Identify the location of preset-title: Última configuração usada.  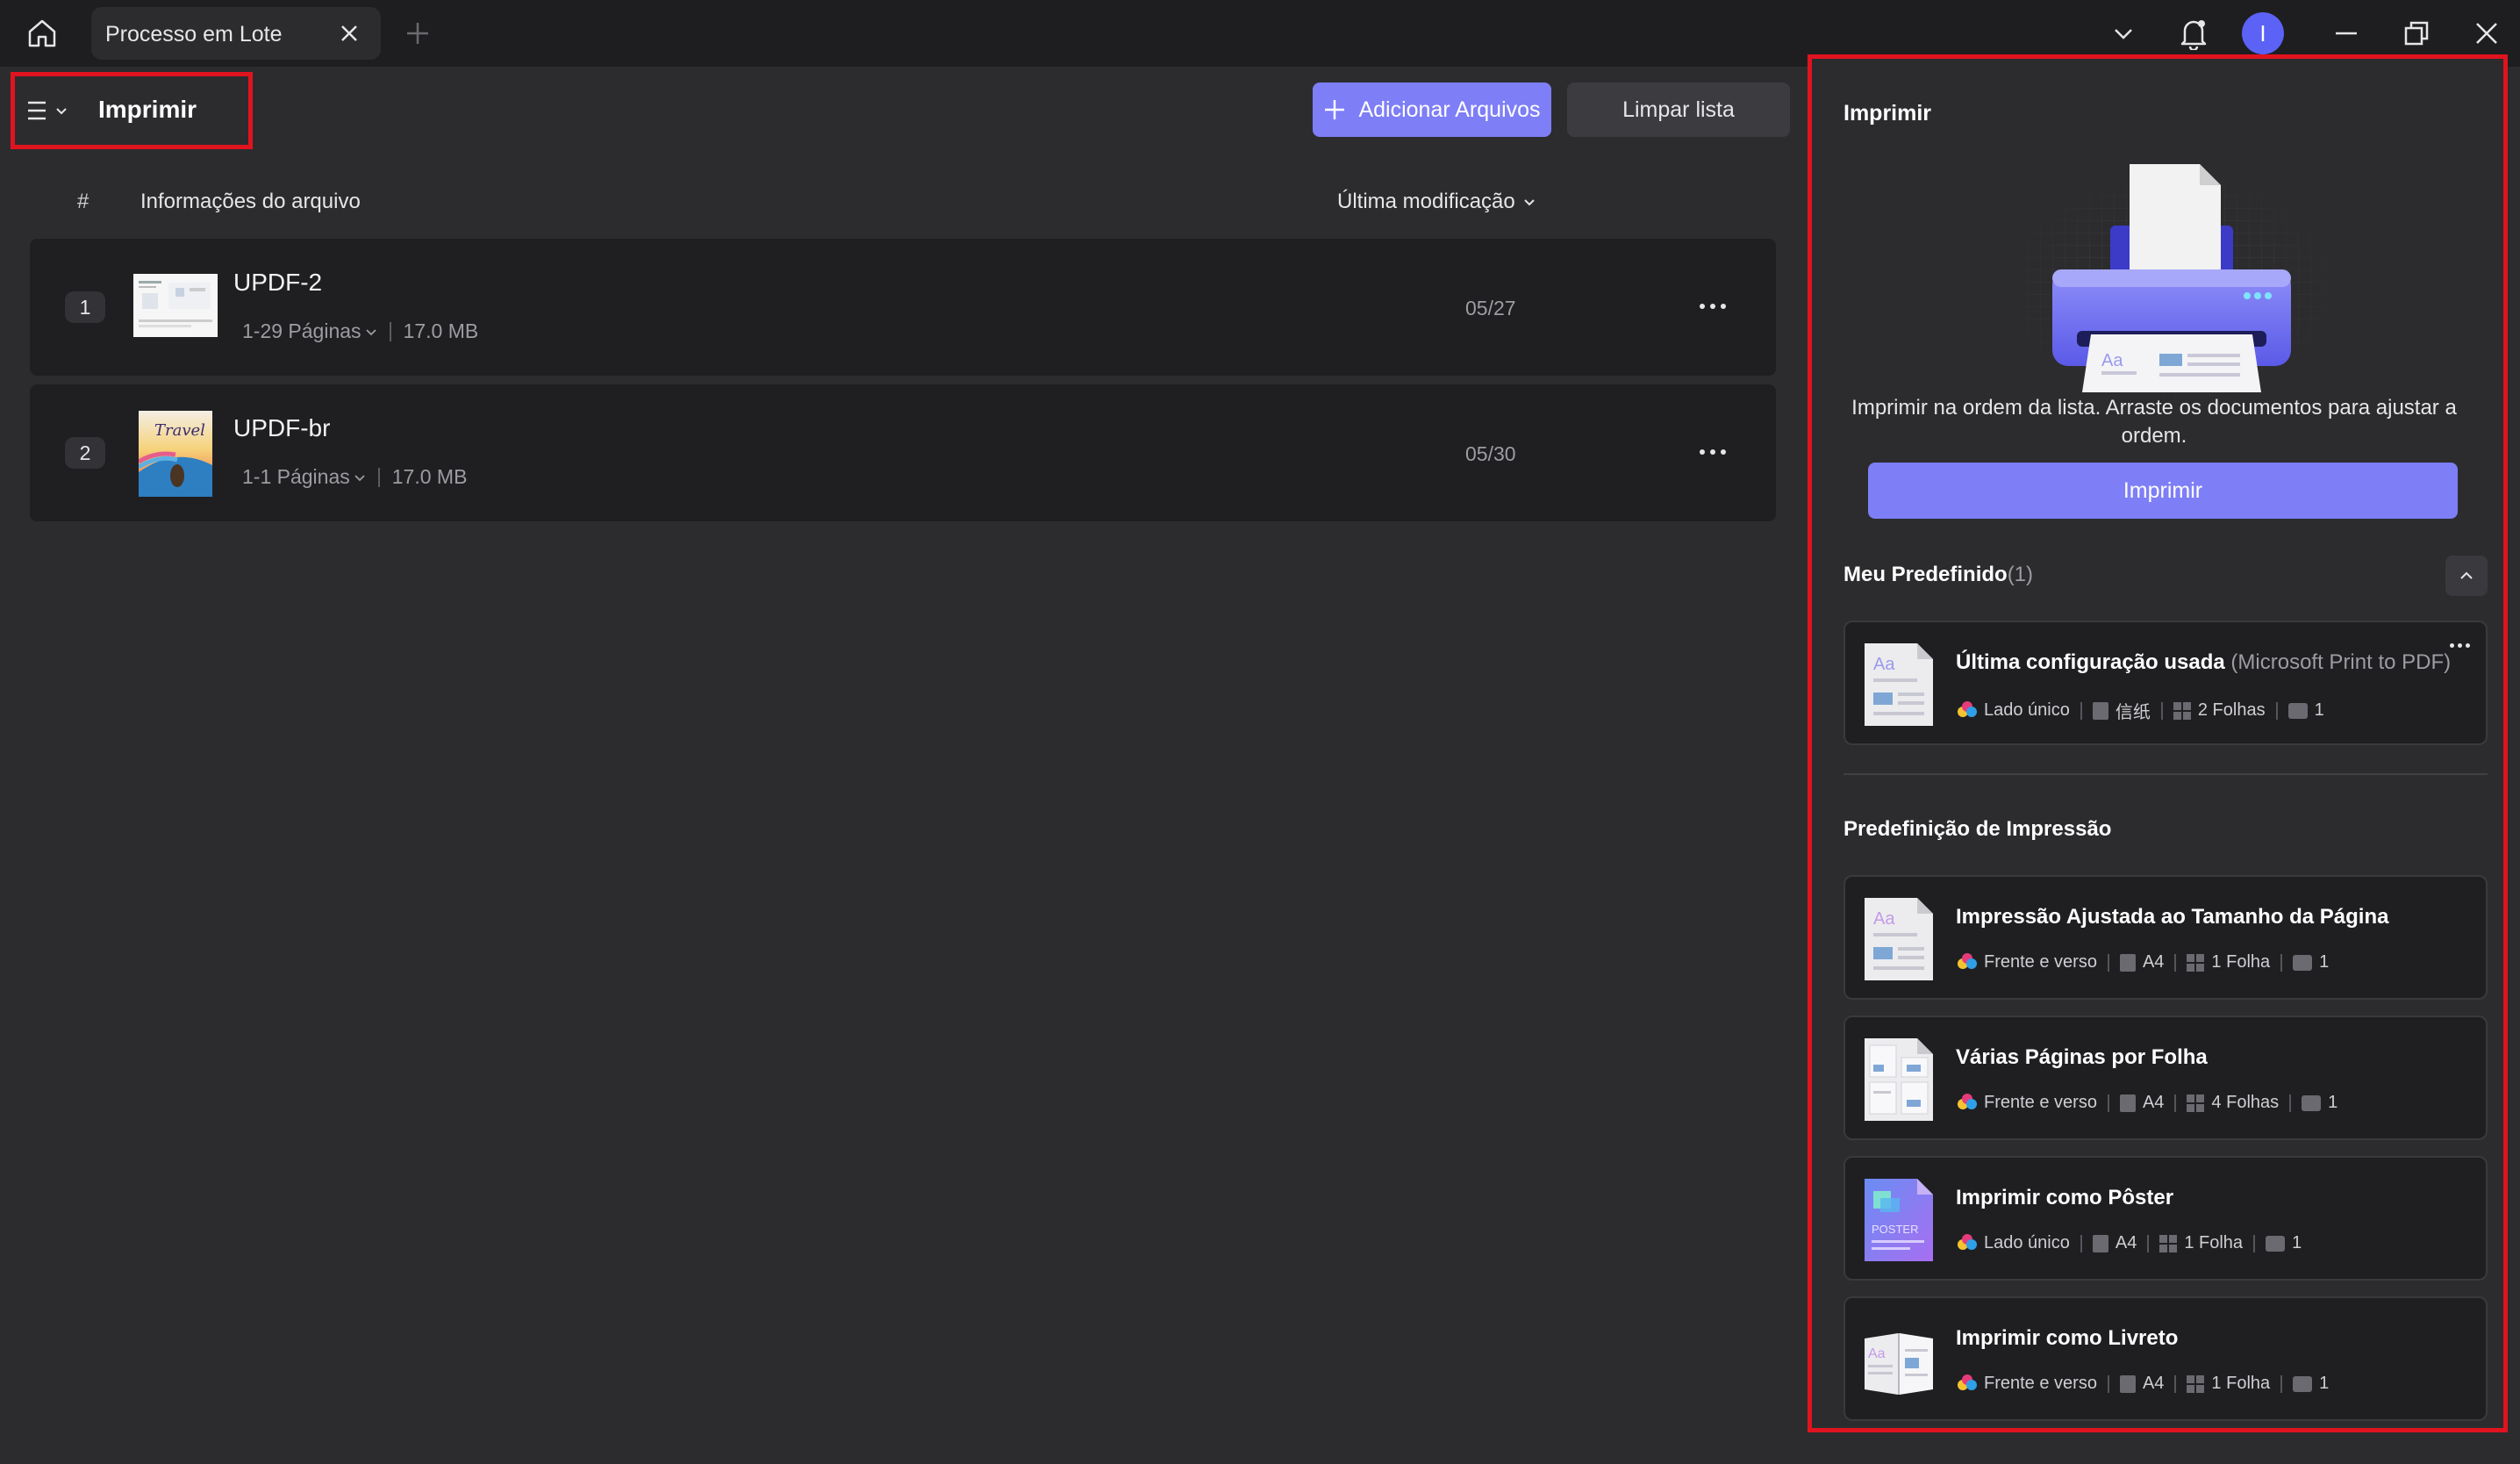
(2090, 662).